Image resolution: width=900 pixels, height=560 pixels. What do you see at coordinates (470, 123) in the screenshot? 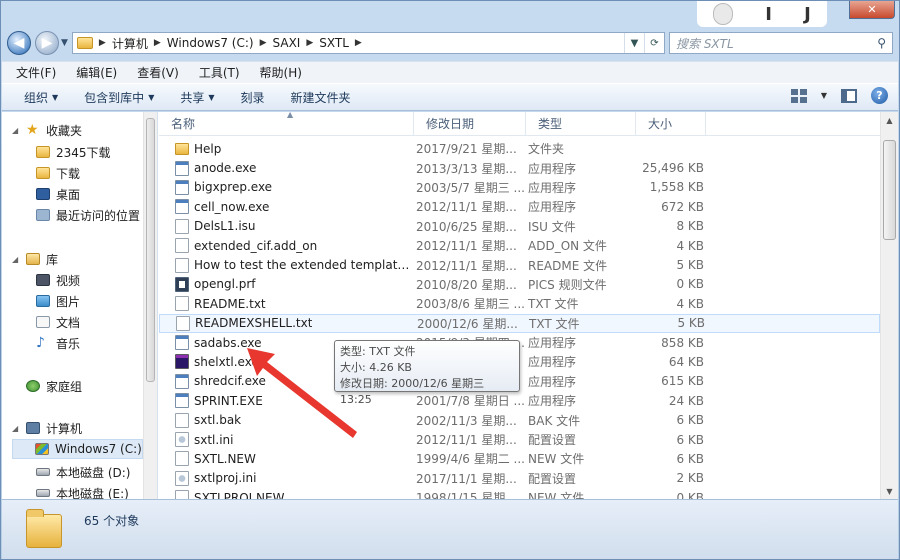
I see `column-date: 修改日期` at bounding box center [470, 123].